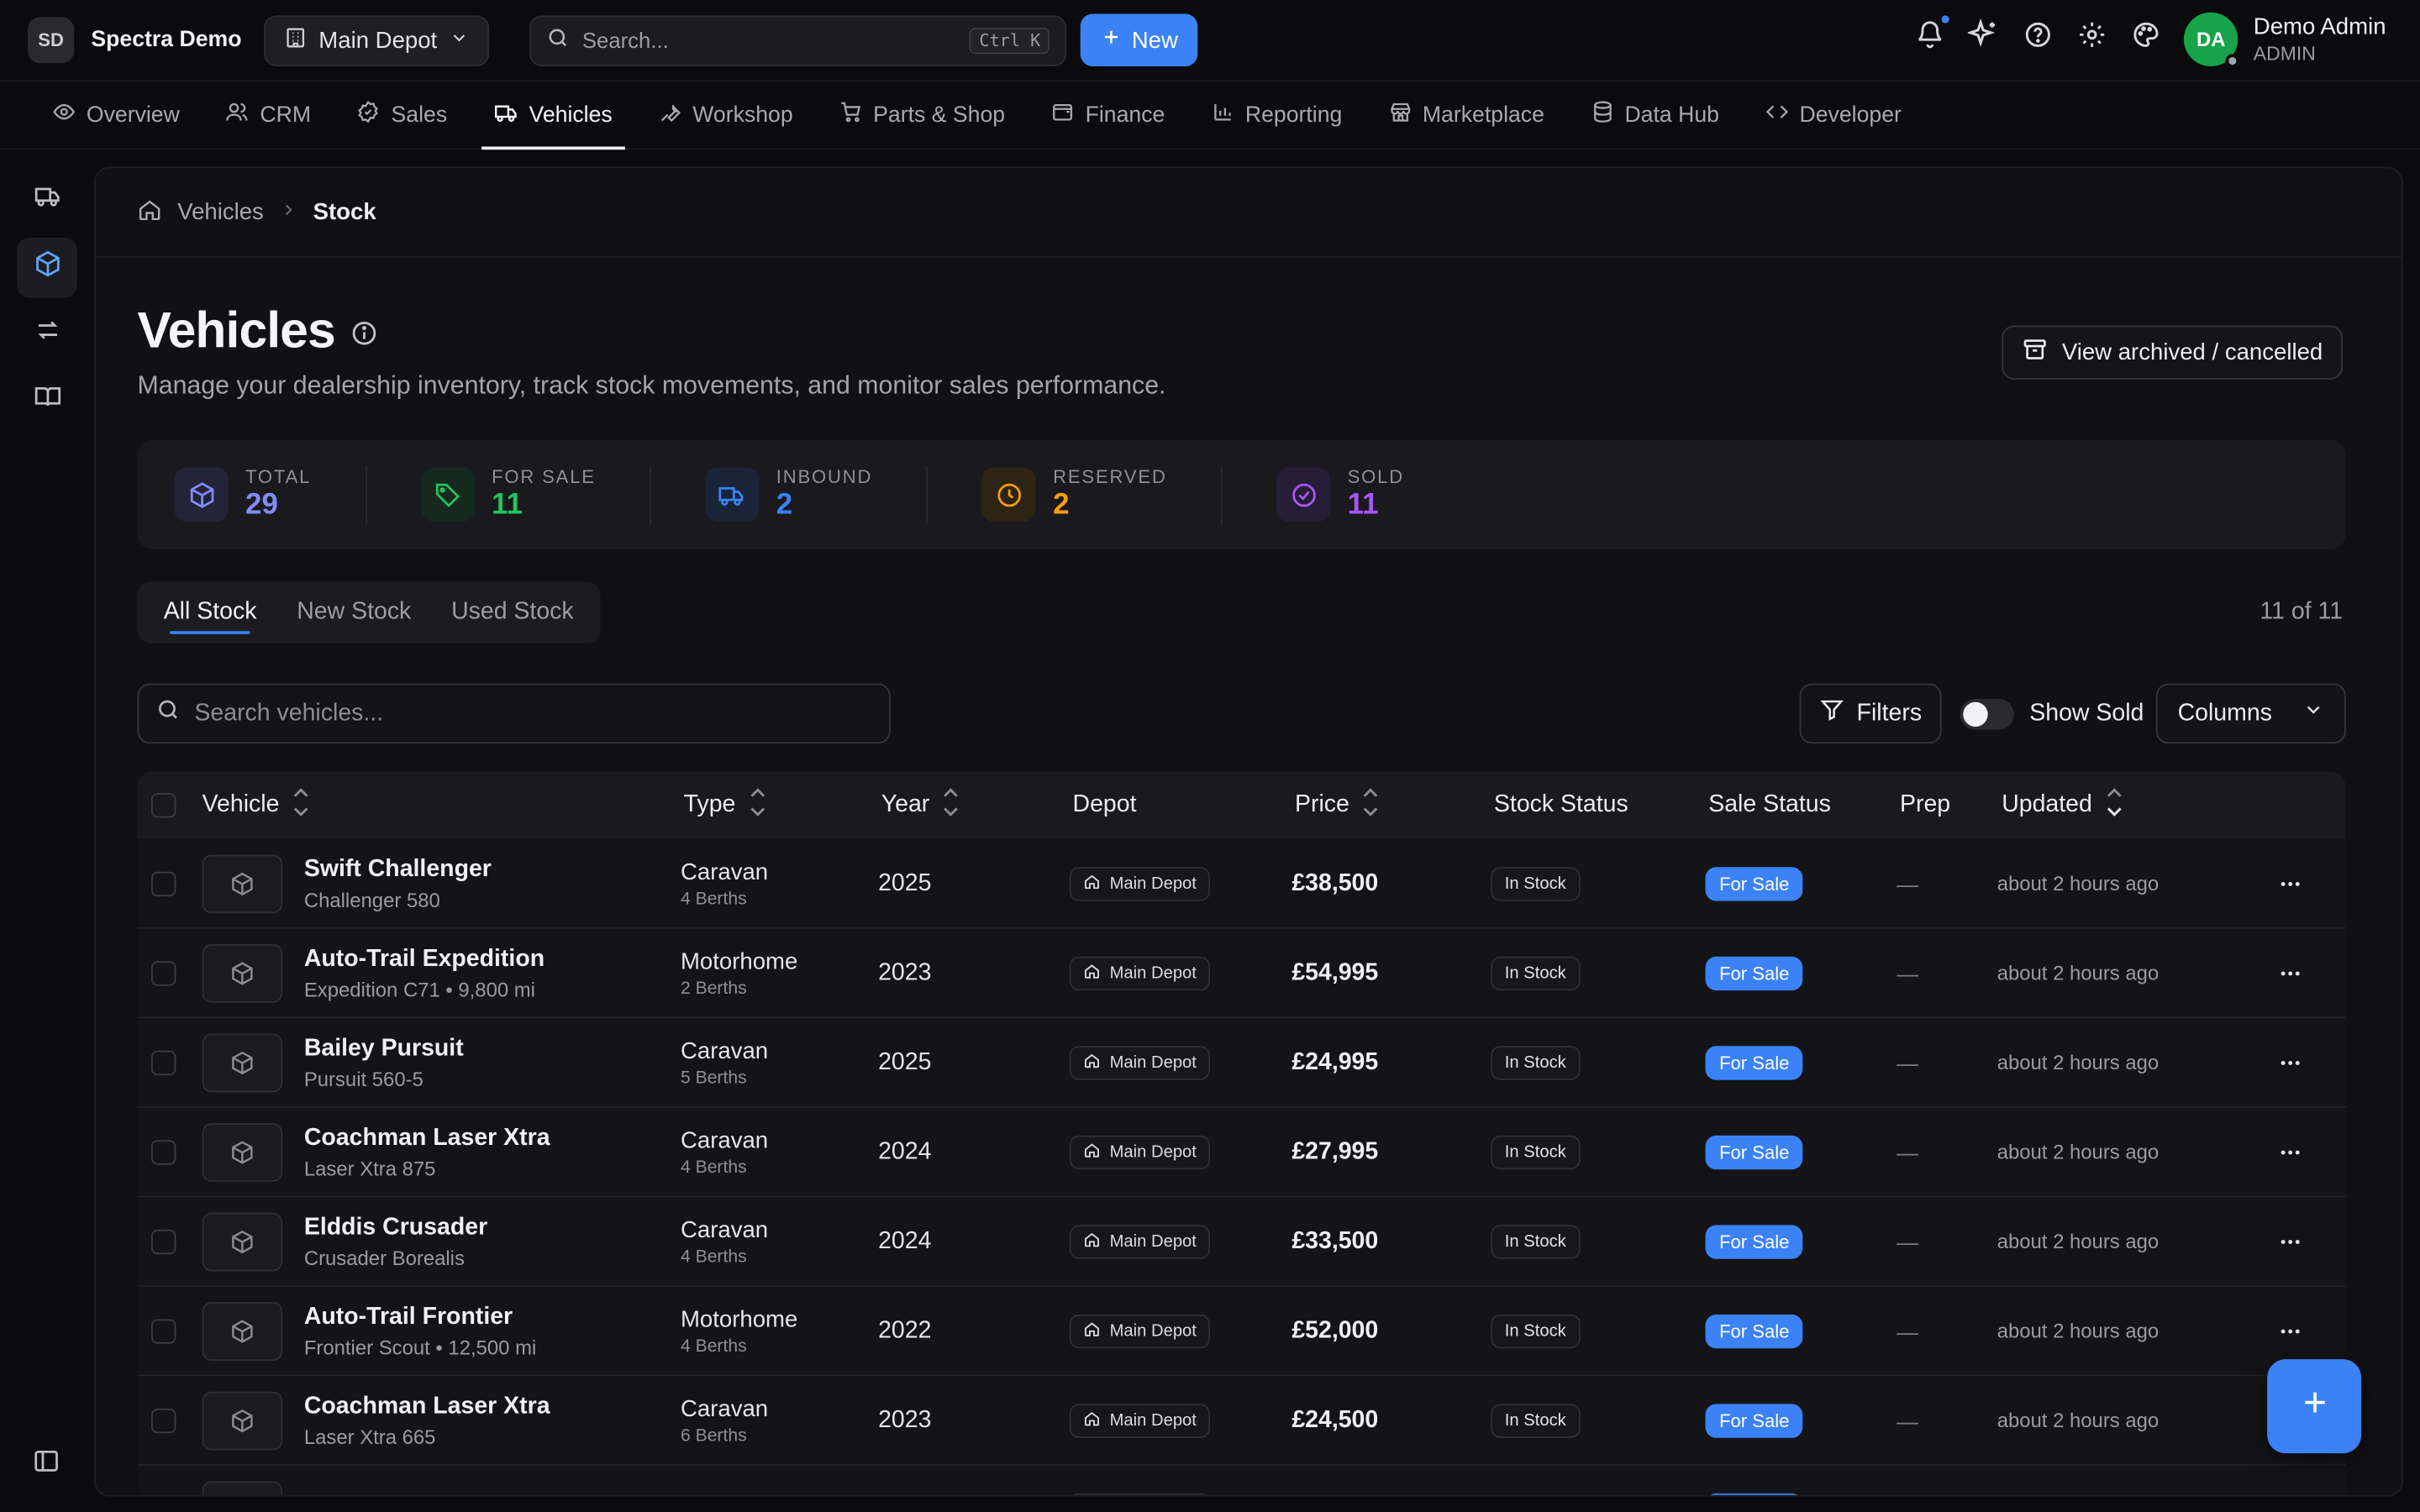  Describe the element at coordinates (269, 115) in the screenshot. I see `nav-crm: CRM` at that location.